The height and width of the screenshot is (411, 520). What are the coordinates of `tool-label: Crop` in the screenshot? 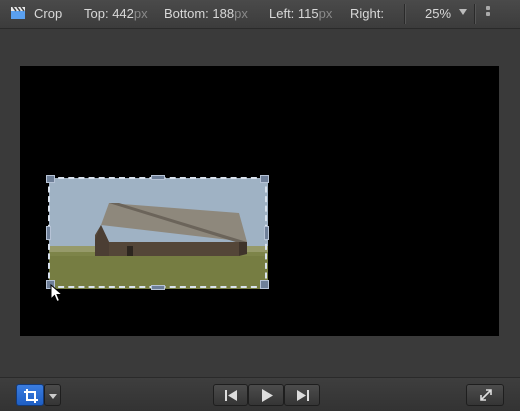 It's located at (48, 13).